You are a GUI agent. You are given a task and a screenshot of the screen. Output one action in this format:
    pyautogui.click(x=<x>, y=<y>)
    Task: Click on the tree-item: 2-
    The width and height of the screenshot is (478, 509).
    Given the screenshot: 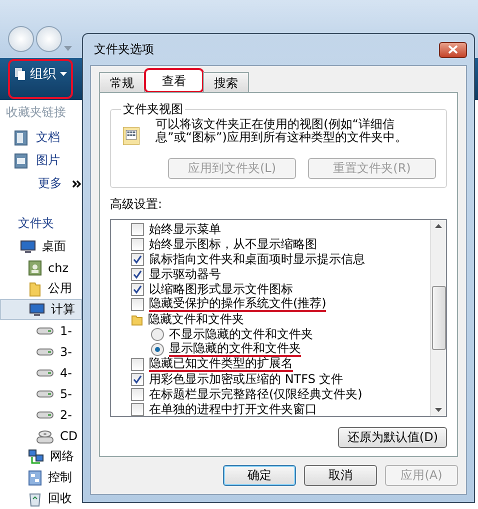 What is the action you would take?
    pyautogui.click(x=41, y=414)
    